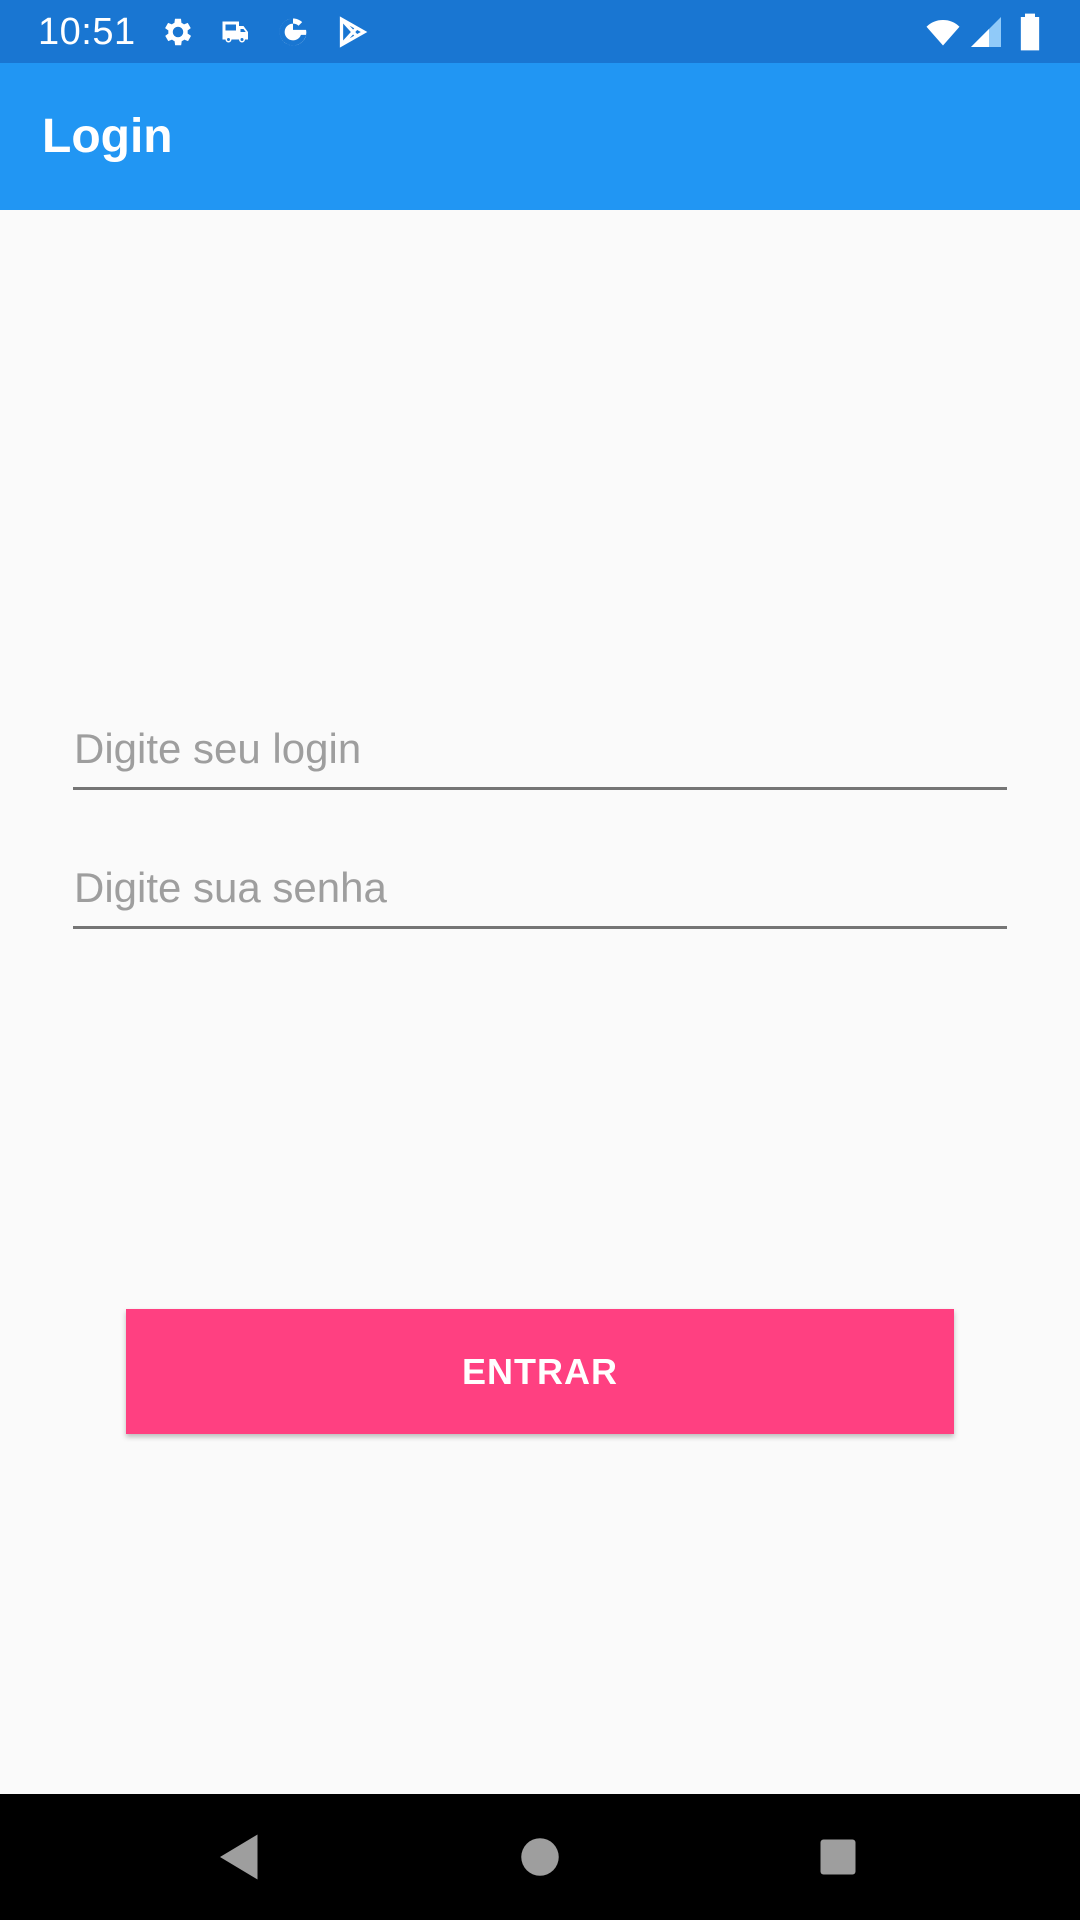  I want to click on signal-icon, so click(986, 32).